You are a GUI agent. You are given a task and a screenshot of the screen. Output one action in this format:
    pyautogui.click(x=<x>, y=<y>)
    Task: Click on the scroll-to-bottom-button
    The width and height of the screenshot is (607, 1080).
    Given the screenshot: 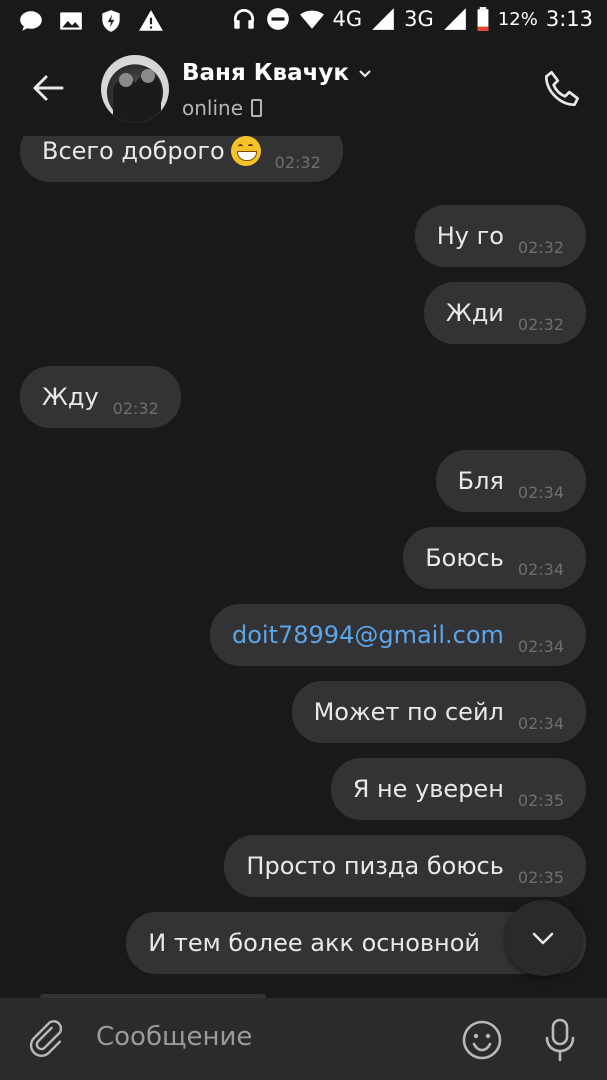 What is the action you would take?
    pyautogui.click(x=543, y=938)
    